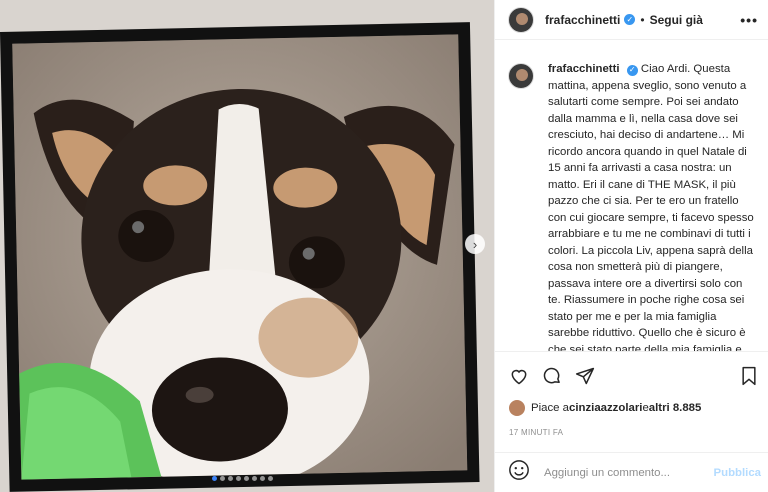  I want to click on avatar, so click(521, 19).